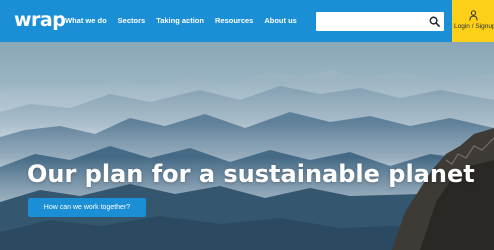  Describe the element at coordinates (132, 21) in the screenshot. I see `nav-item-sectors: Sectors` at that location.